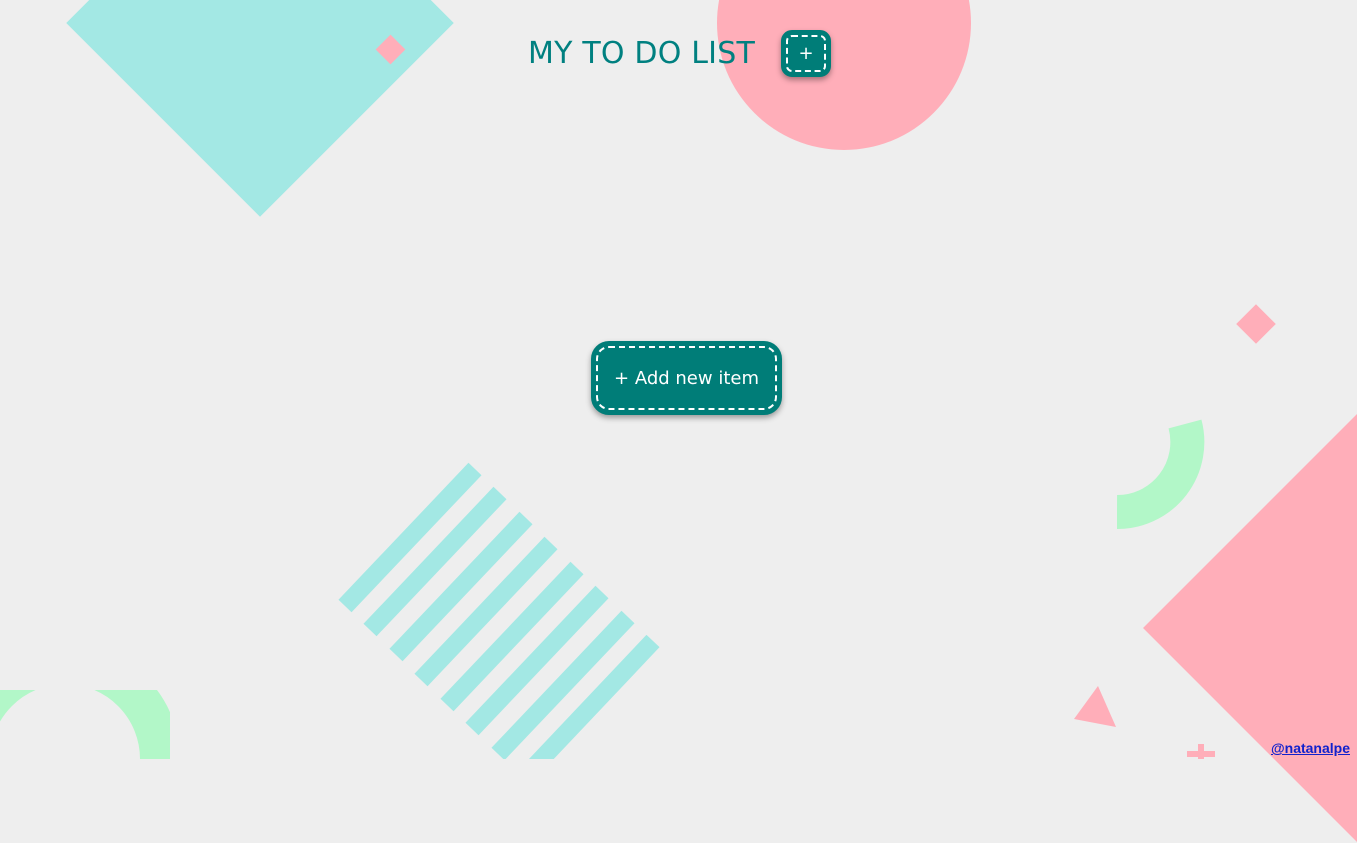 This screenshot has height=843, width=1357. What do you see at coordinates (260, 108) in the screenshot?
I see `decor-diamond-cyan` at bounding box center [260, 108].